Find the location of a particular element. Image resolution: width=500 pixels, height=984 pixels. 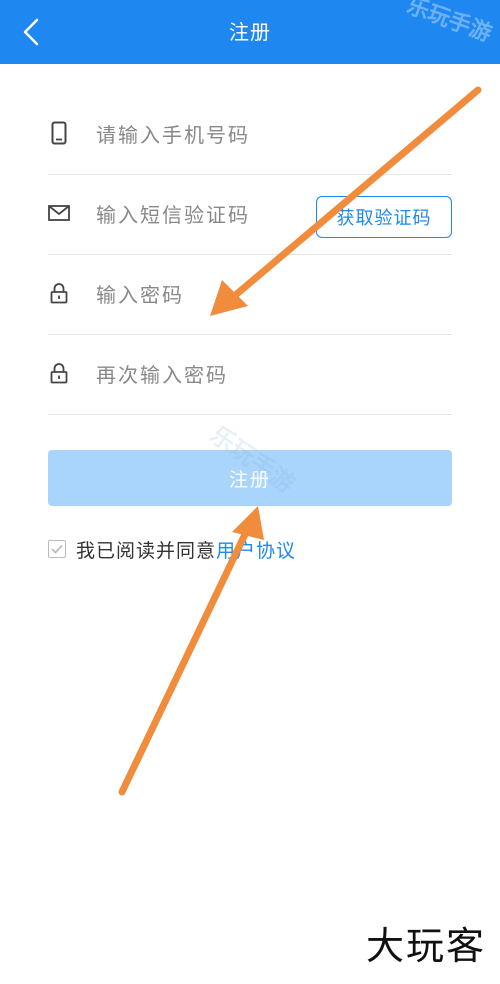

sms-field-row: 获取验证码 is located at coordinates (250, 214).